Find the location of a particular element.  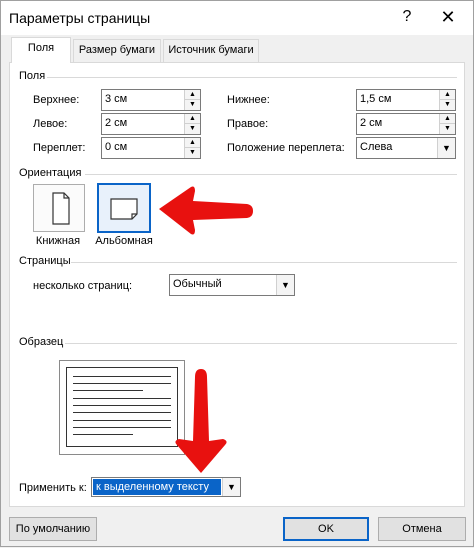

preview-thumbnail is located at coordinates (122, 407).